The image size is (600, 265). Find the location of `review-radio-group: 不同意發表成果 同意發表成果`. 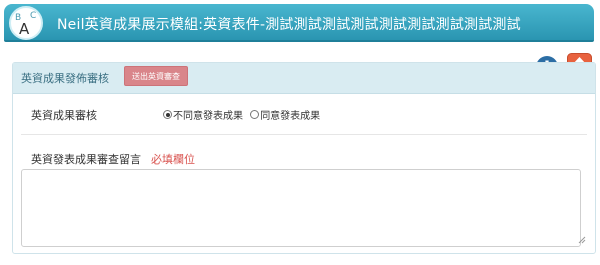

review-radio-group: 不同意發表成果 同意發表成果 is located at coordinates (243, 114).